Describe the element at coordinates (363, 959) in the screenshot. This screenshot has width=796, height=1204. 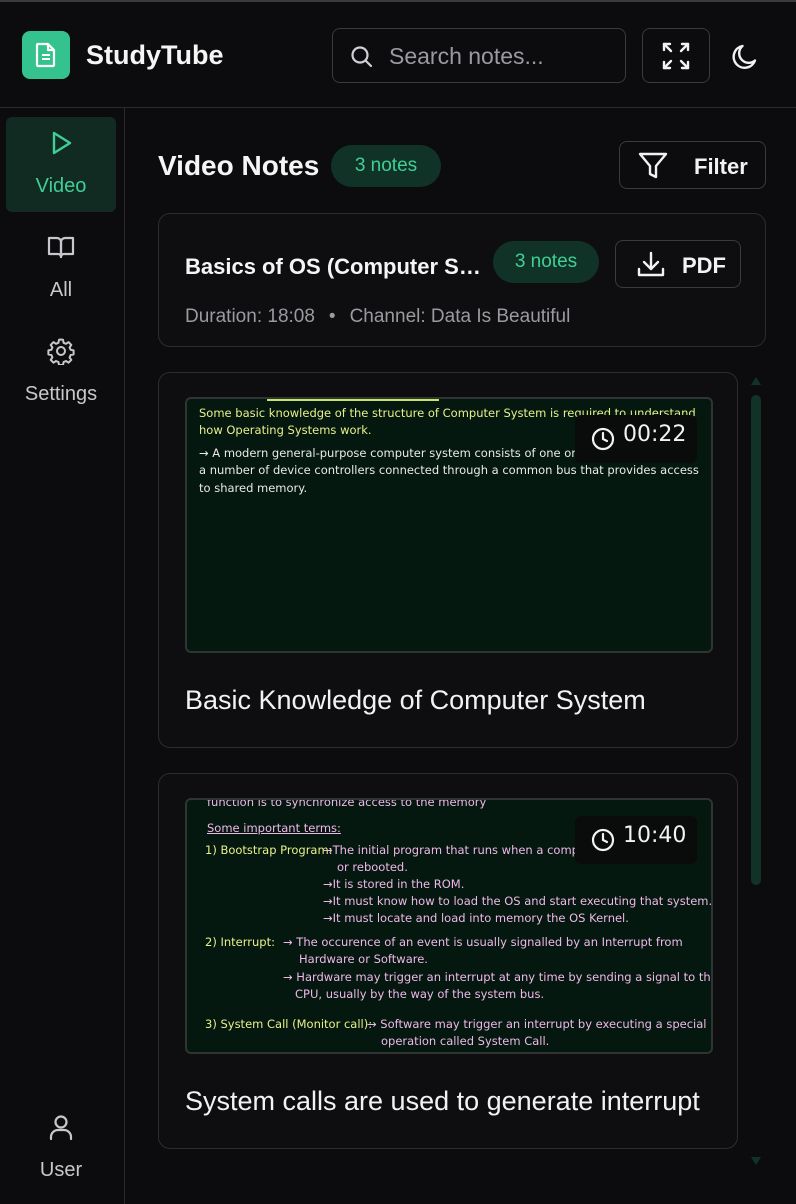
I see `thumb-text-line: Hardware or Software.` at that location.